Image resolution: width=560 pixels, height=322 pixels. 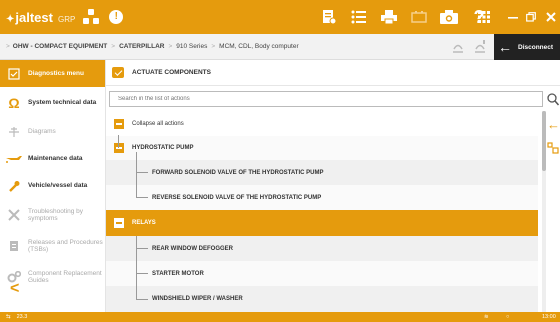 What do you see at coordinates (14, 132) in the screenshot?
I see `diagram-icon` at bounding box center [14, 132].